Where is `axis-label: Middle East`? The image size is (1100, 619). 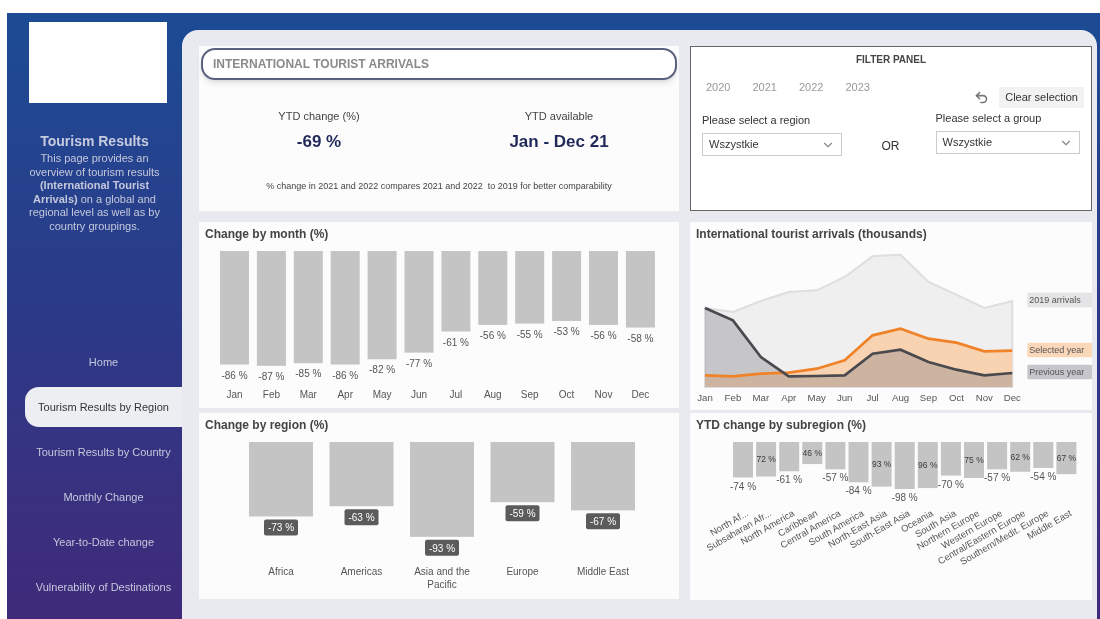 axis-label: Middle East is located at coordinates (603, 571).